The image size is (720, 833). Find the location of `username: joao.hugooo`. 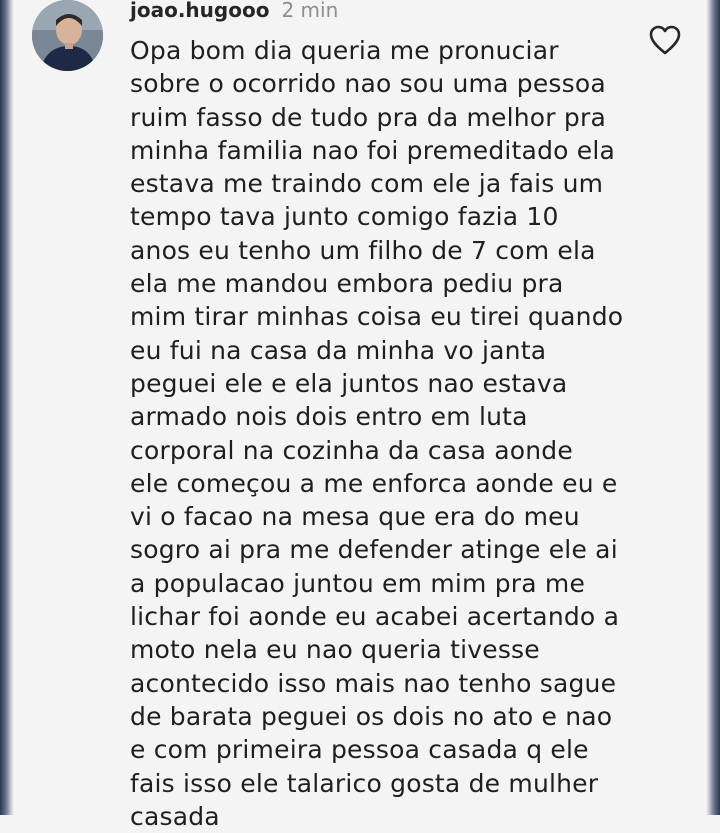

username: joao.hugooo is located at coordinates (199, 11).